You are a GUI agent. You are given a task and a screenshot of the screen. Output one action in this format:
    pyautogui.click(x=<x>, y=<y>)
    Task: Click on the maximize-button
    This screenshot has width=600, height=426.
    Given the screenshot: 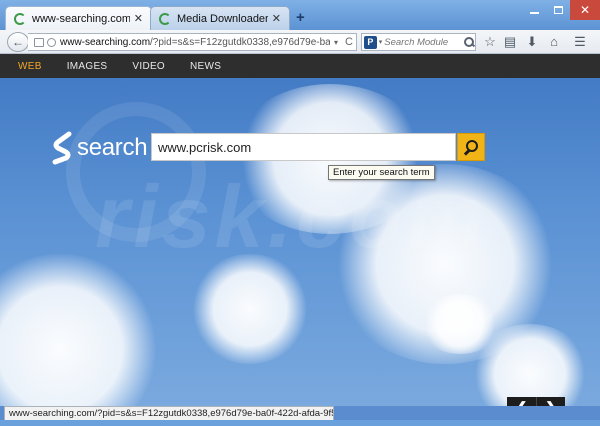 What is the action you would take?
    pyautogui.click(x=558, y=10)
    